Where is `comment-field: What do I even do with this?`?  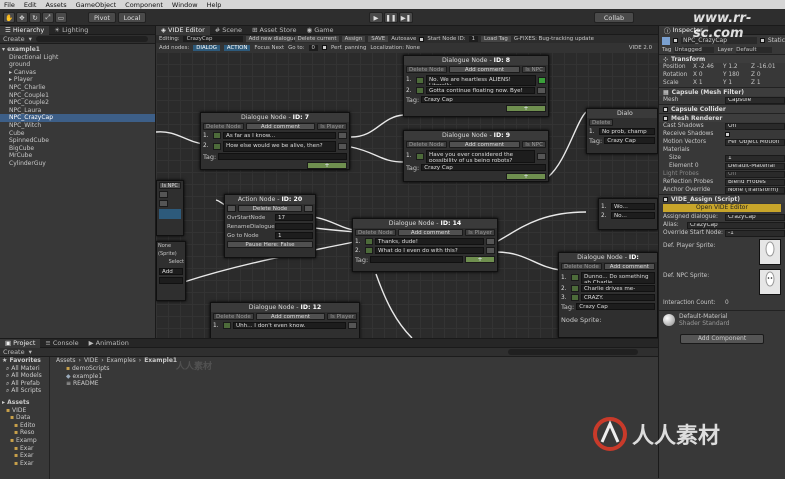
comment-field: What do I even do with this? is located at coordinates (429, 250).